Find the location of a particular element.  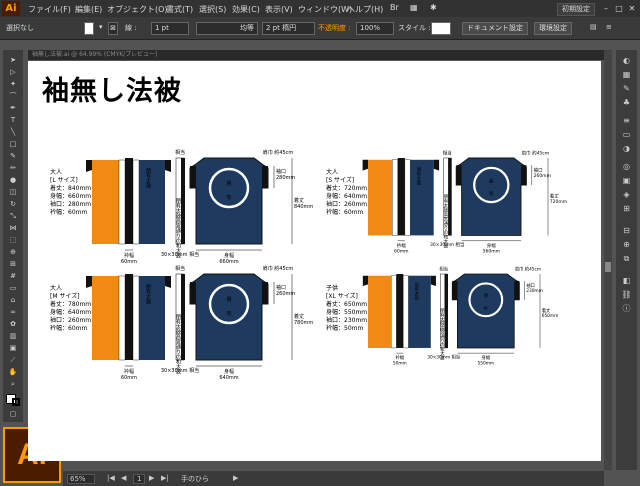

direct-selection-tool-icon: ▷ is located at coordinates (13, 72).